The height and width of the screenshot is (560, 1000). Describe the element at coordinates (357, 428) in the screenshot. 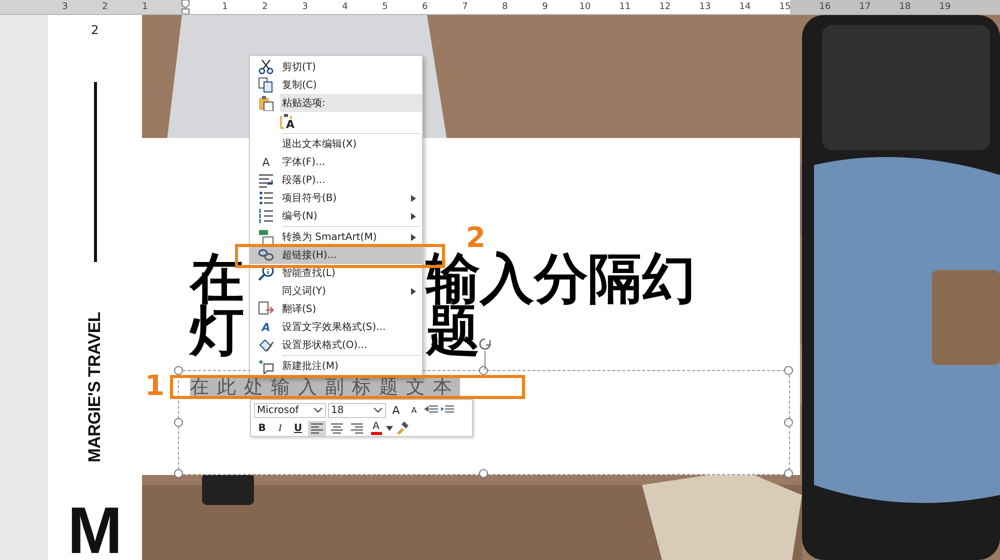

I see `align-right-button` at that location.